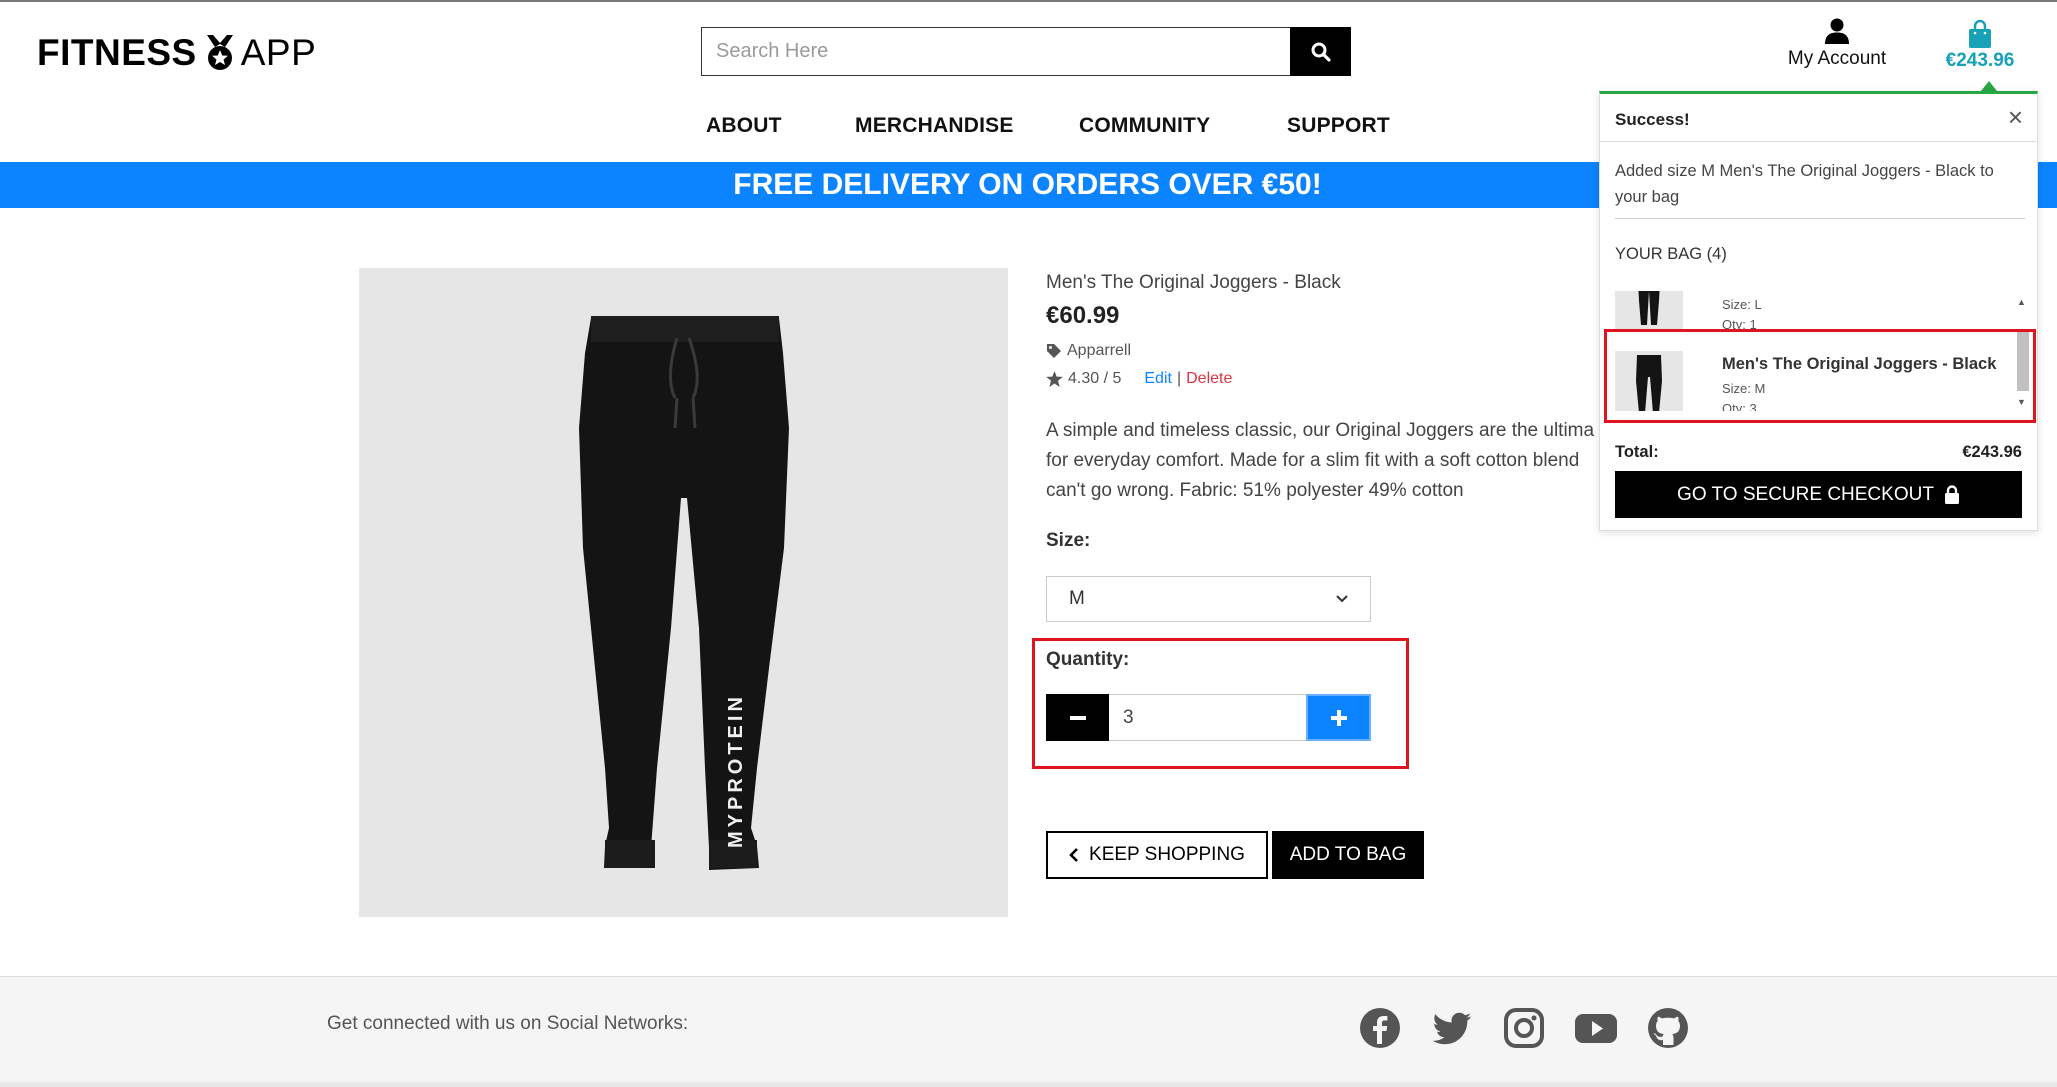 The height and width of the screenshot is (1087, 2057). I want to click on bag-total-row: Total: €243.96, so click(1818, 452).